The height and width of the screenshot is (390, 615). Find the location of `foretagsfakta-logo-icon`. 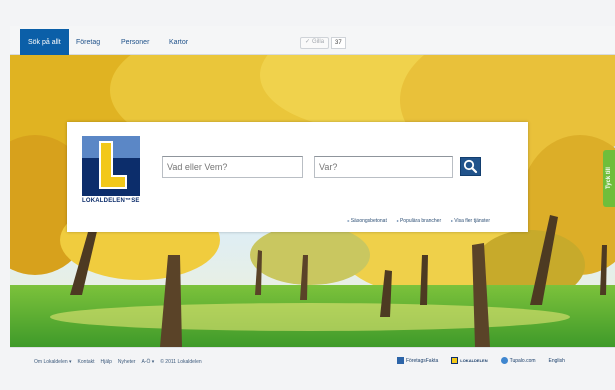

foretagsfakta-logo-icon is located at coordinates (400, 360).